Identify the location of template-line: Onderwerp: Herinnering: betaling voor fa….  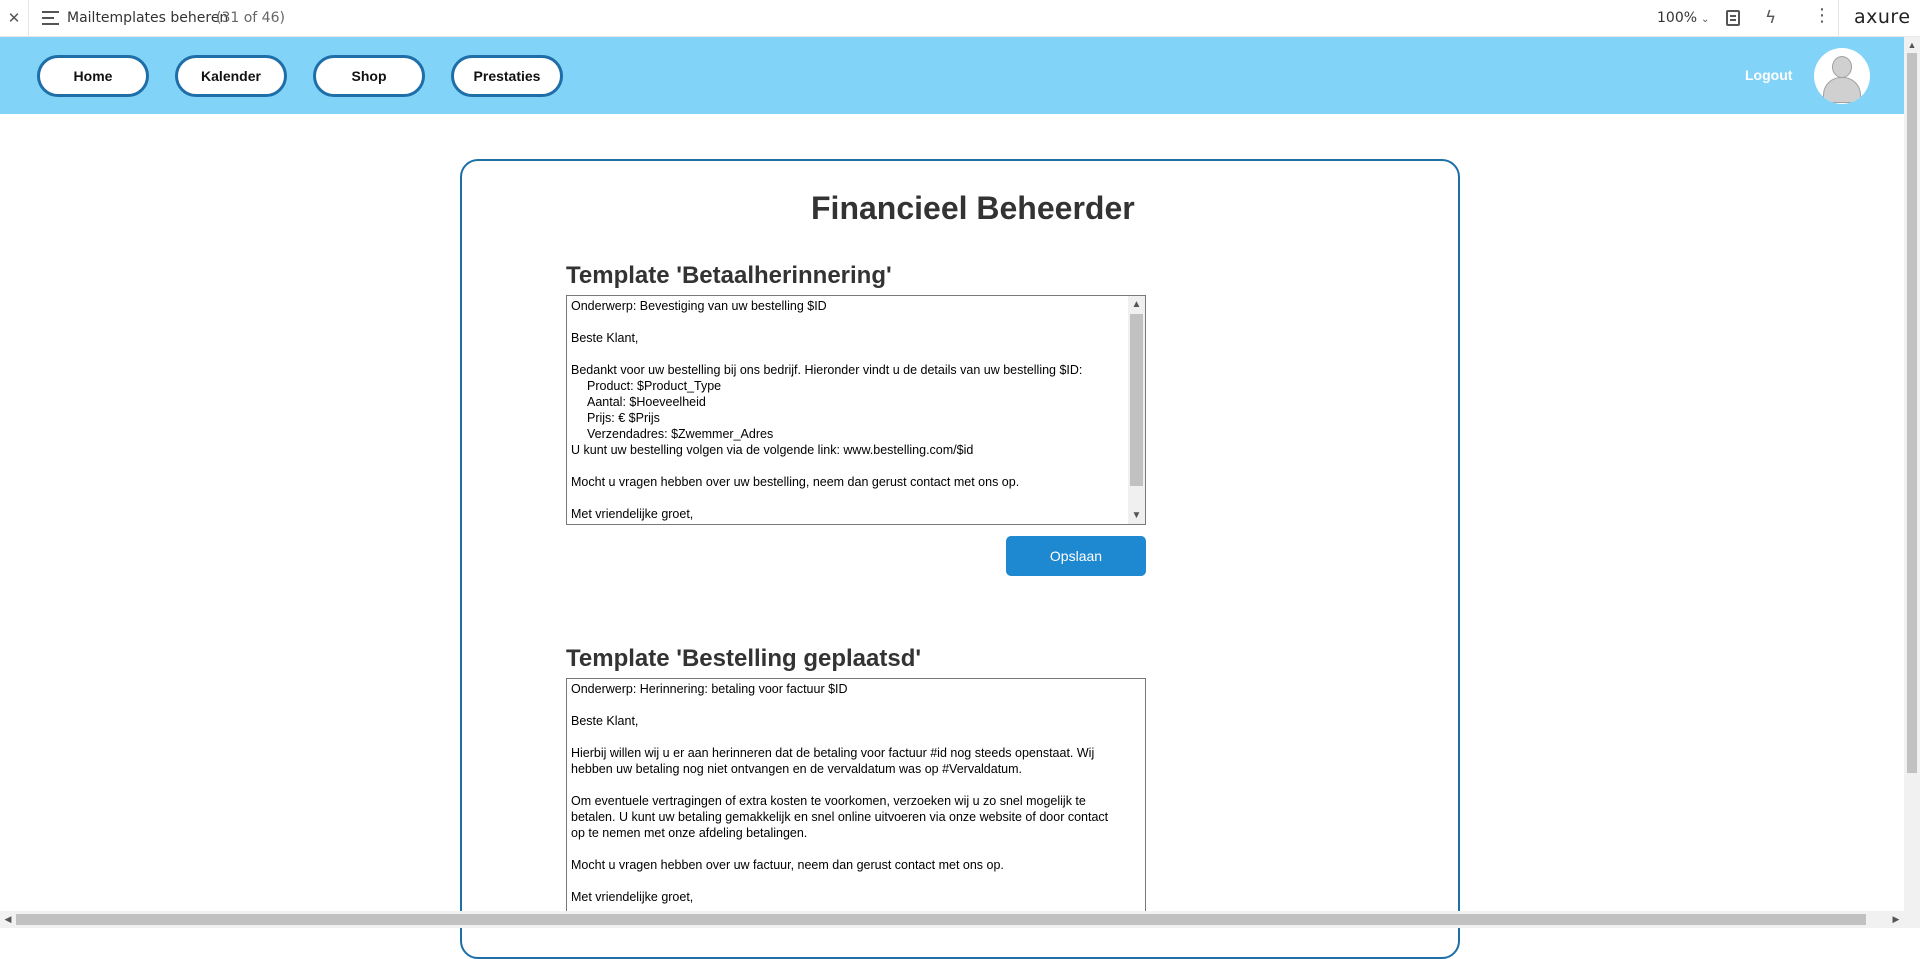
(709, 689).